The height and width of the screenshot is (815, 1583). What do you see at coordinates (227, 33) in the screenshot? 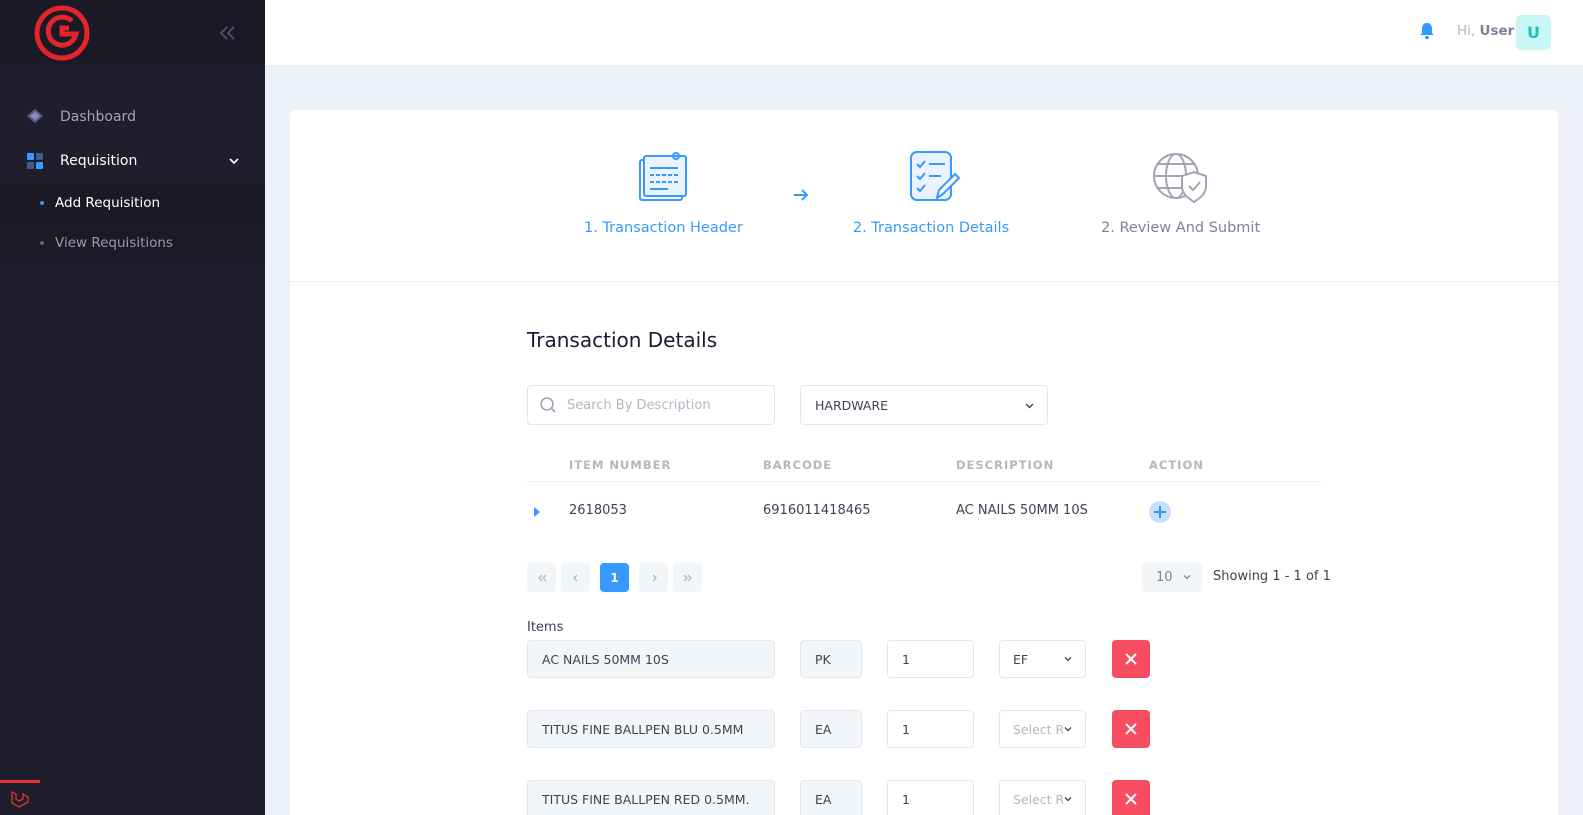
I see `collapse-sidebar-icon` at bounding box center [227, 33].